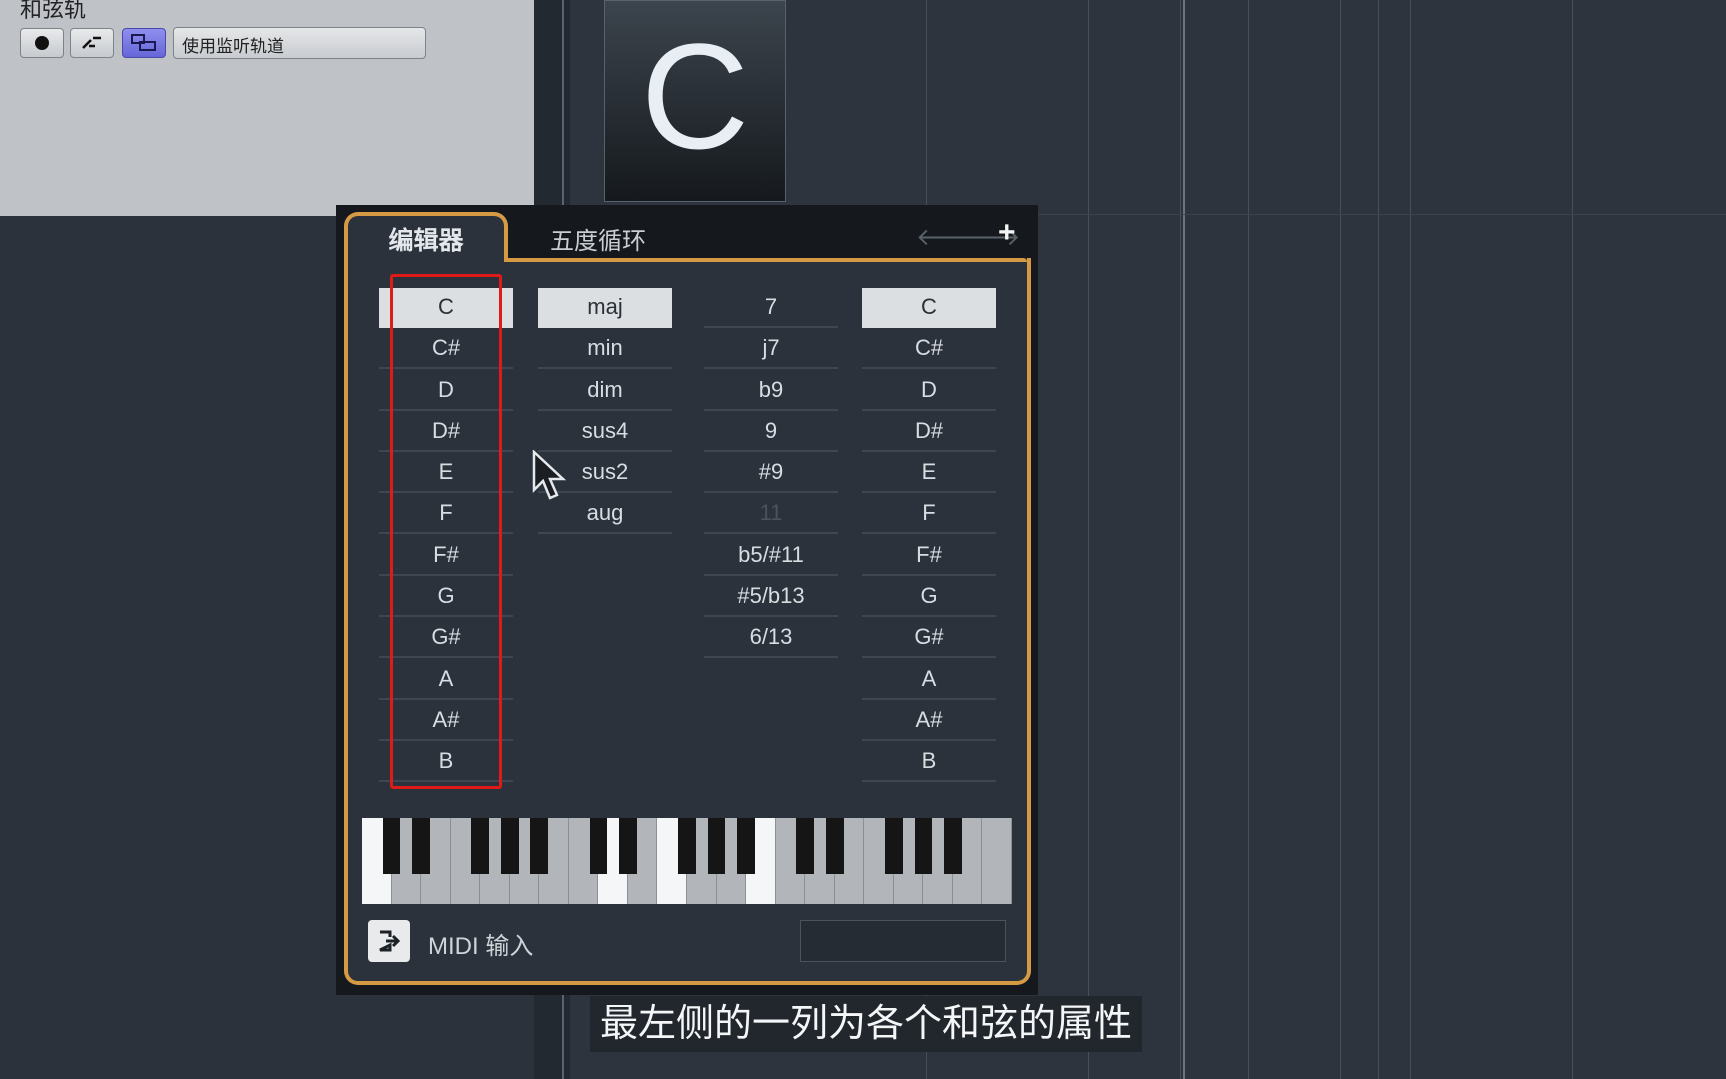 Image resolution: width=1726 pixels, height=1079 pixels. I want to click on blocks-icon, so click(143, 42).